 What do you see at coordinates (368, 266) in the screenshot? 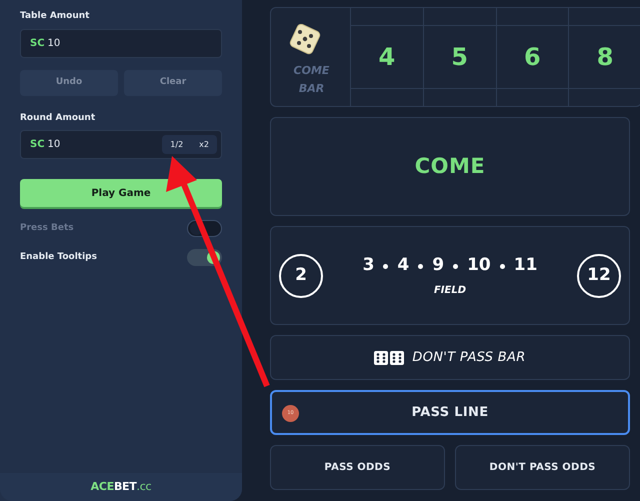
I see `field-number: 3` at bounding box center [368, 266].